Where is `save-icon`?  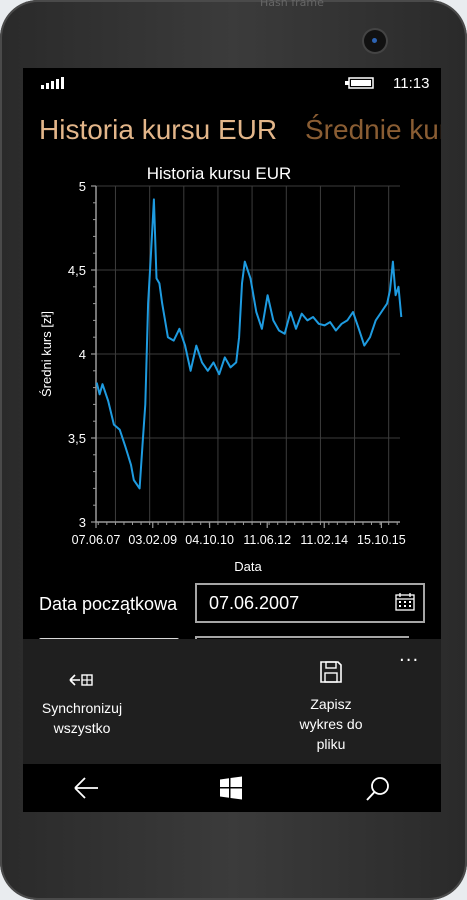 save-icon is located at coordinates (331, 672).